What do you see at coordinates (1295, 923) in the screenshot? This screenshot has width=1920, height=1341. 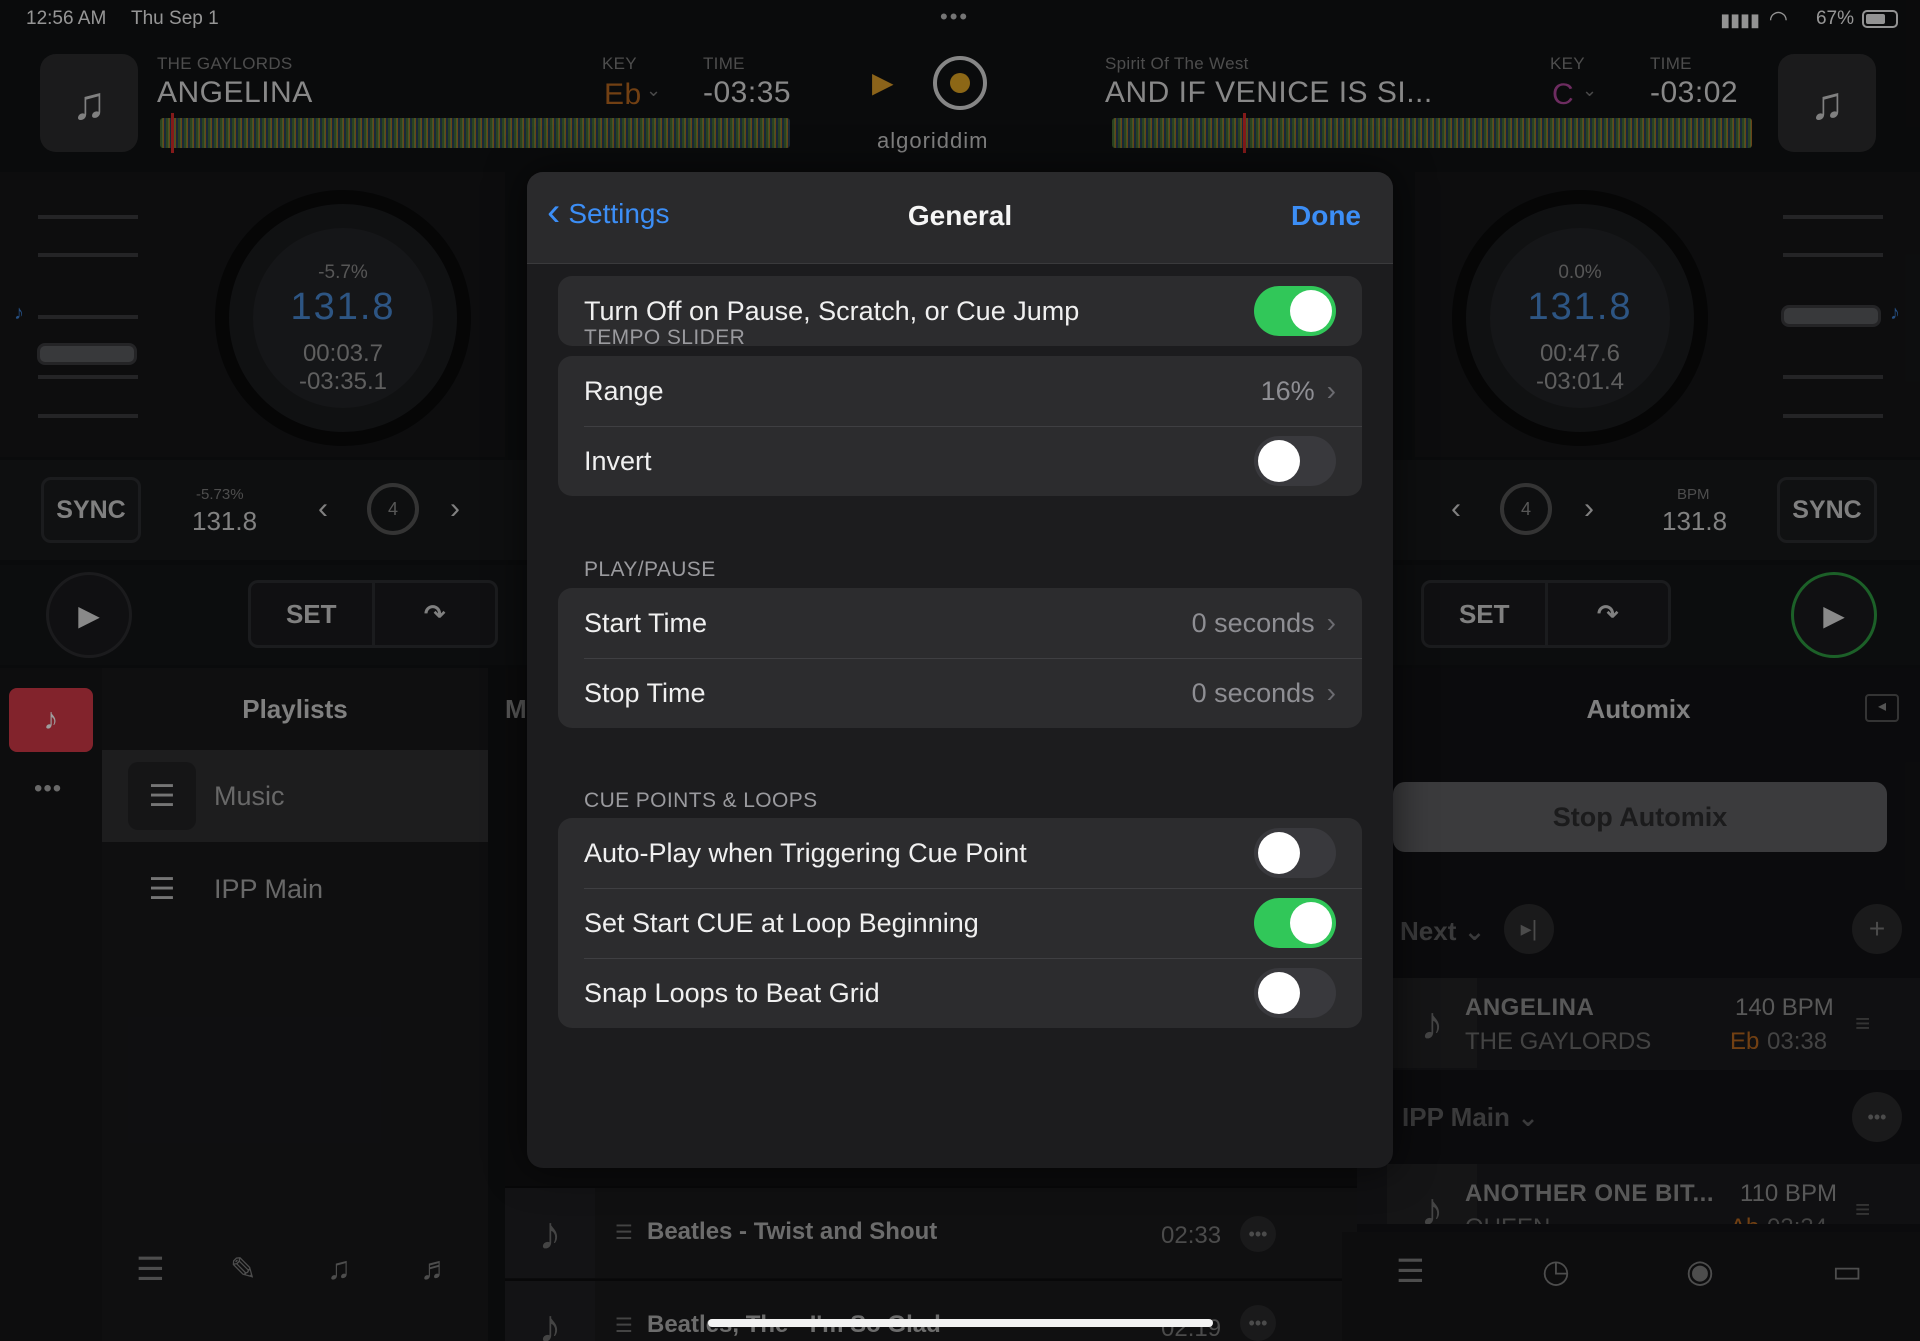 I see `start-cue-toggle` at bounding box center [1295, 923].